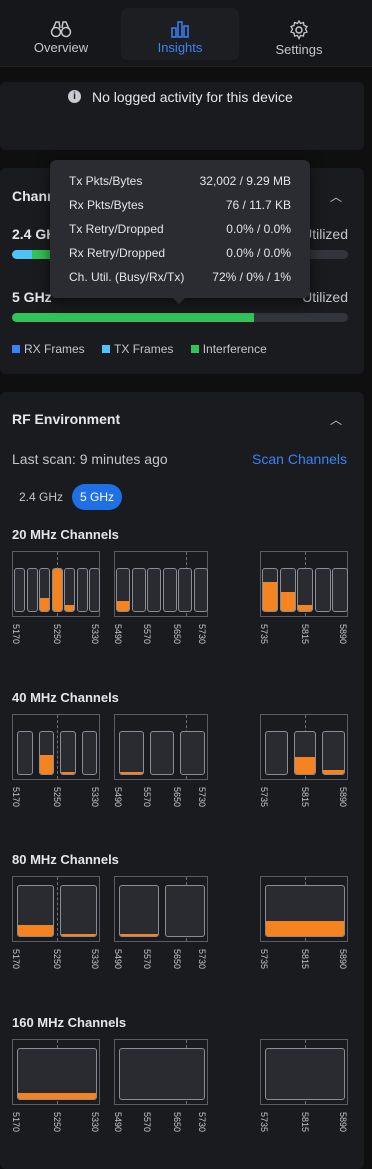 The width and height of the screenshot is (372, 1169). Describe the element at coordinates (41, 497) in the screenshot. I see `band-toggle-24: 2.4 GHz` at that location.